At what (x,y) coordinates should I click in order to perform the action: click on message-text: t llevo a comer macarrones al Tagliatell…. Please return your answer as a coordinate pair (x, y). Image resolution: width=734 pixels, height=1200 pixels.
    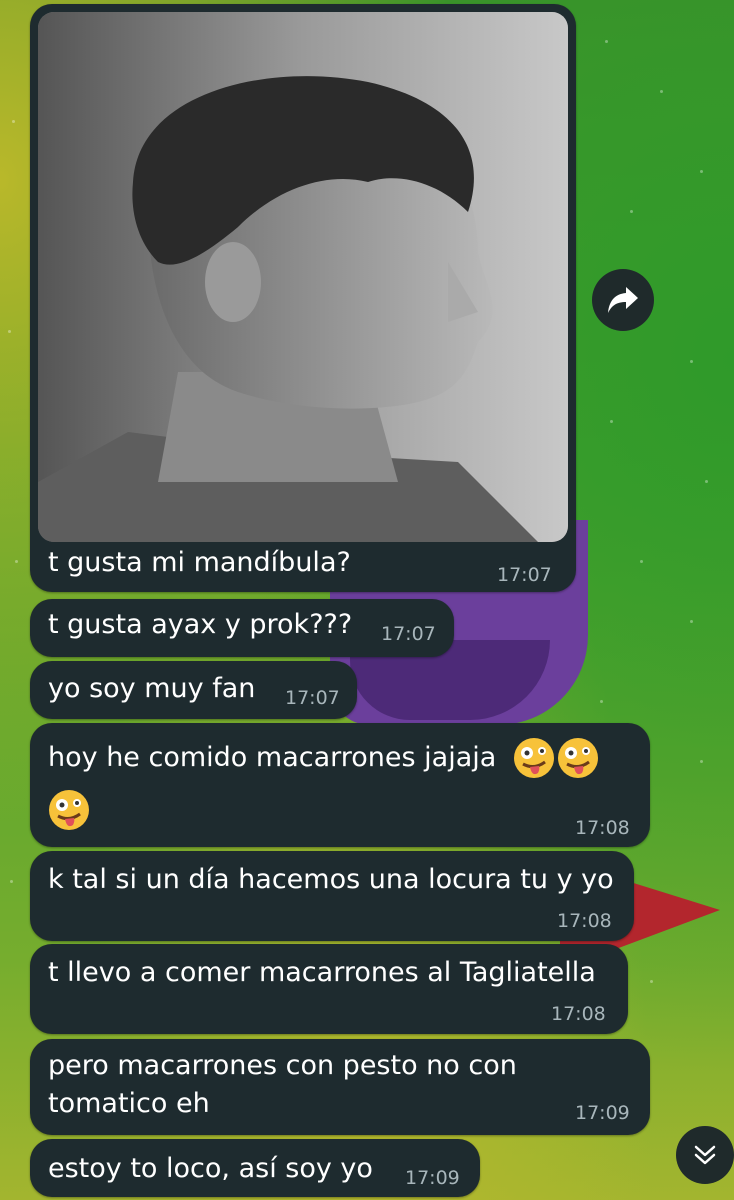
    Looking at the image, I should click on (322, 972).